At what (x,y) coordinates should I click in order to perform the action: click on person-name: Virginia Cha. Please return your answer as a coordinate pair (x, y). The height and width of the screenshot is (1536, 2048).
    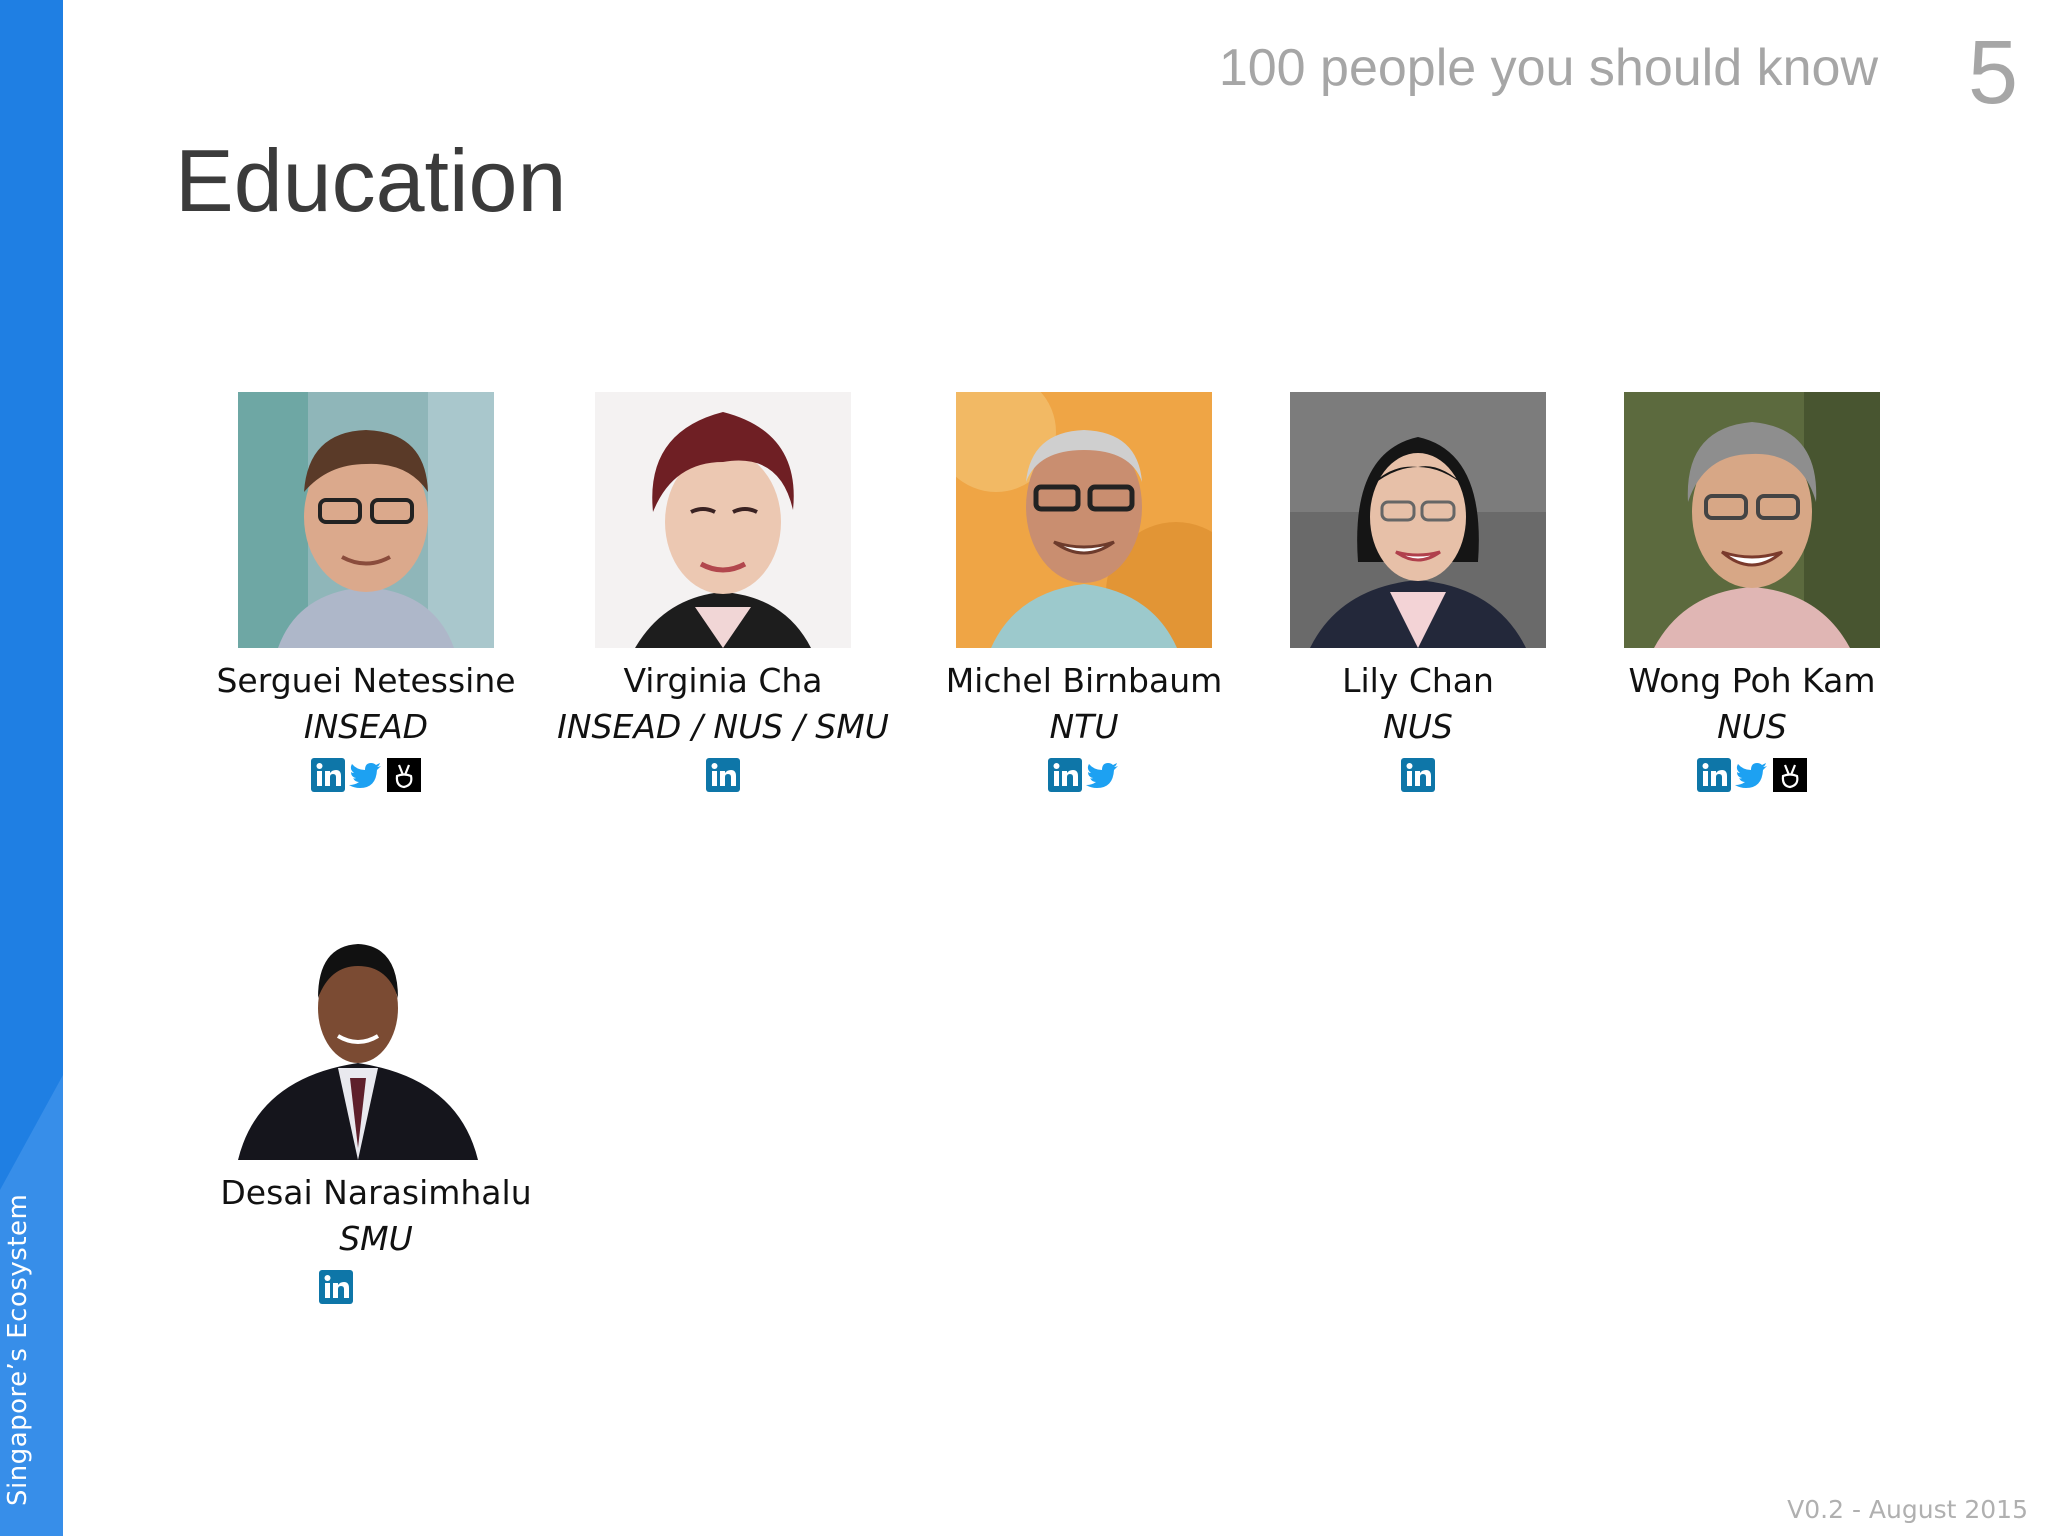
    Looking at the image, I should click on (723, 680).